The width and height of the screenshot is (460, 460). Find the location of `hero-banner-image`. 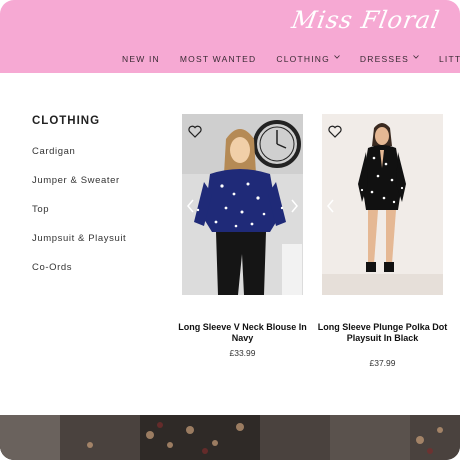

hero-banner-image is located at coordinates (230, 437).